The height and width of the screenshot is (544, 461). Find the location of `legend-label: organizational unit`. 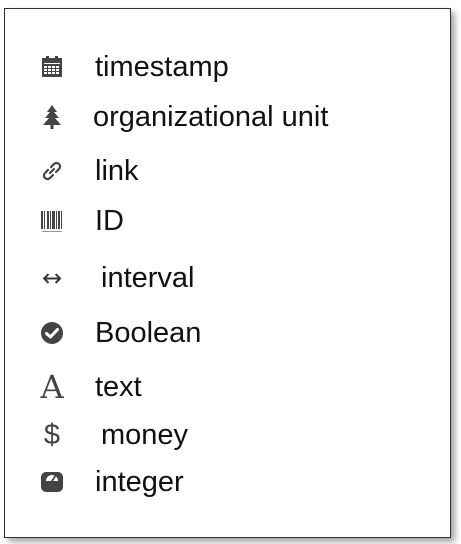

legend-label: organizational unit is located at coordinates (211, 117).